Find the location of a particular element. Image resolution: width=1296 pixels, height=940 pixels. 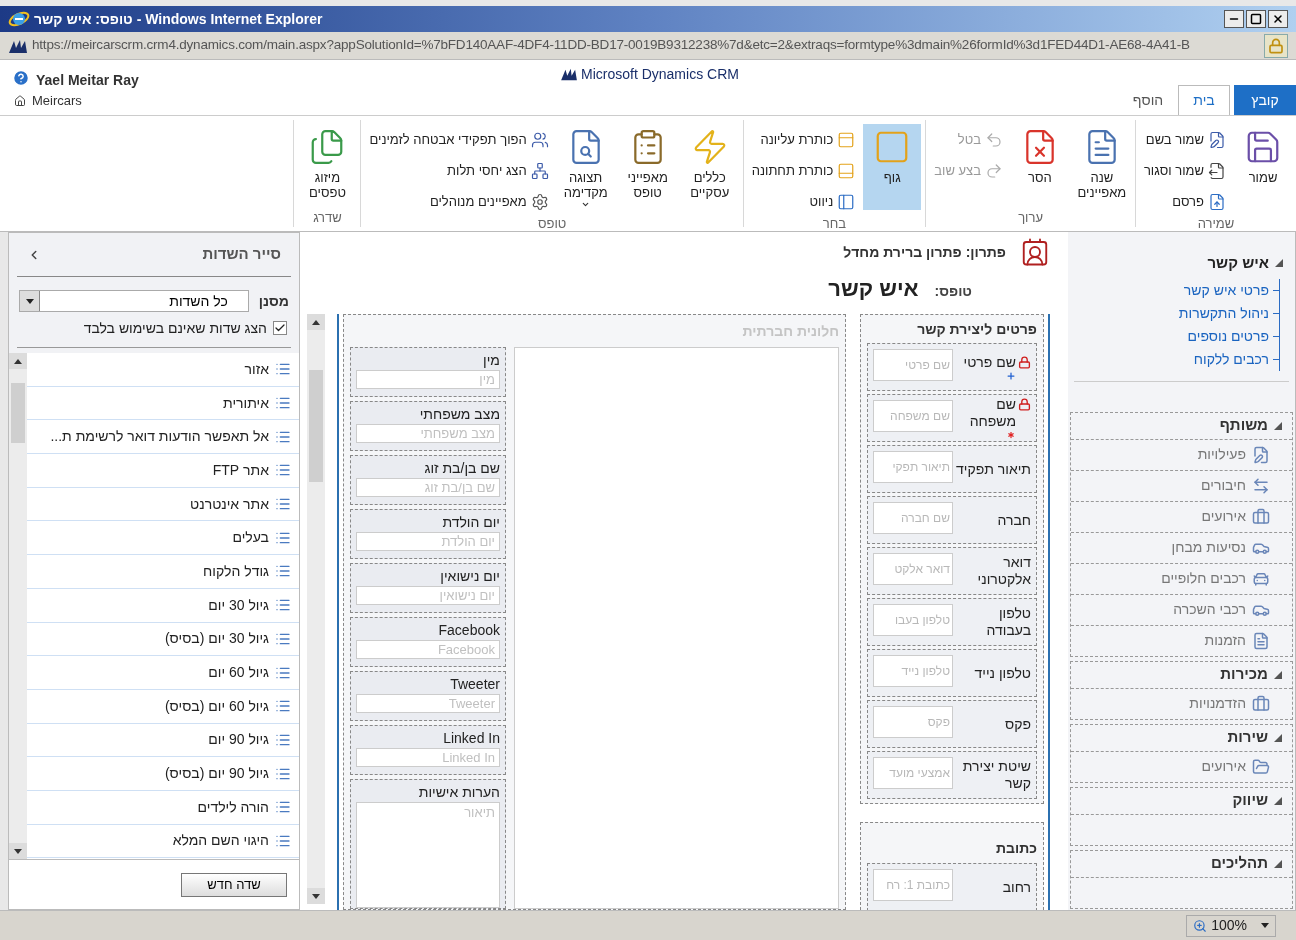

ribbon-large-button: כללים עסקיים is located at coordinates (709, 167).